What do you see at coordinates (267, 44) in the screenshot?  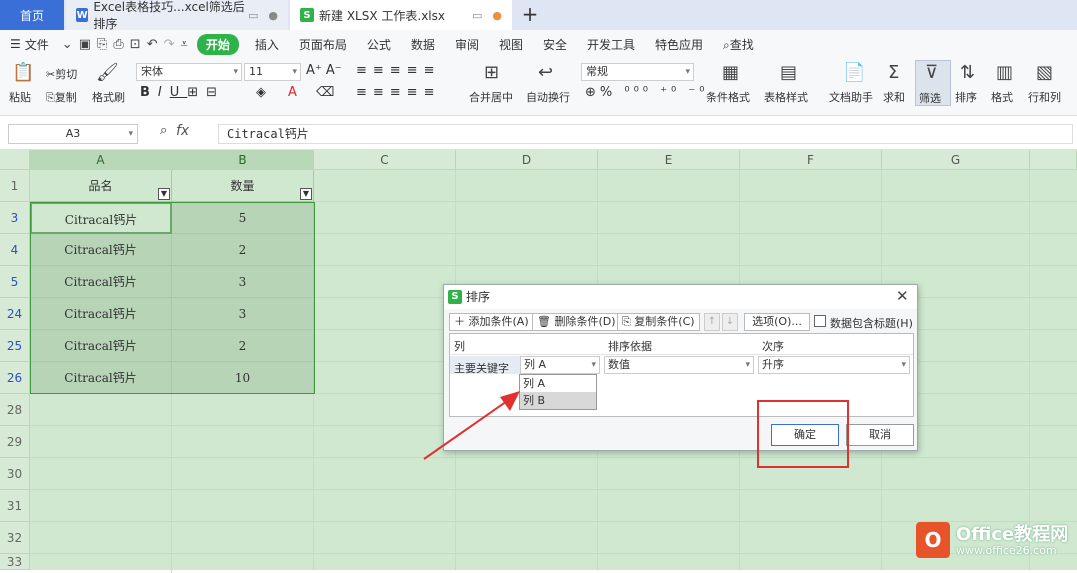 I see `menu-insert: 插入` at bounding box center [267, 44].